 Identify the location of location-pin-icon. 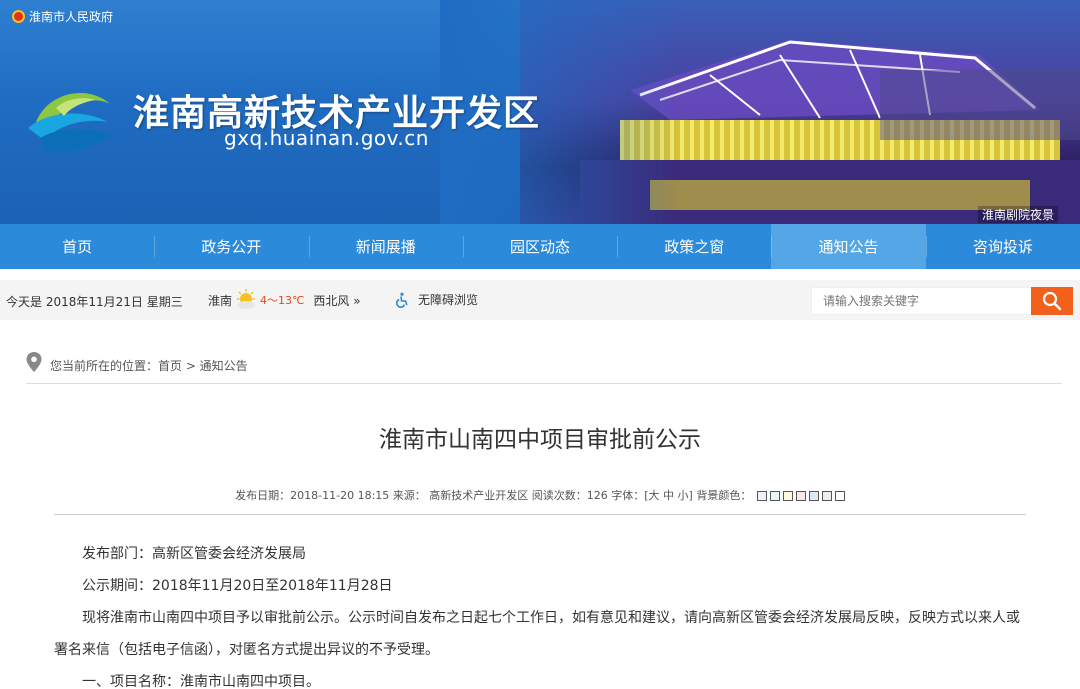
(34, 362).